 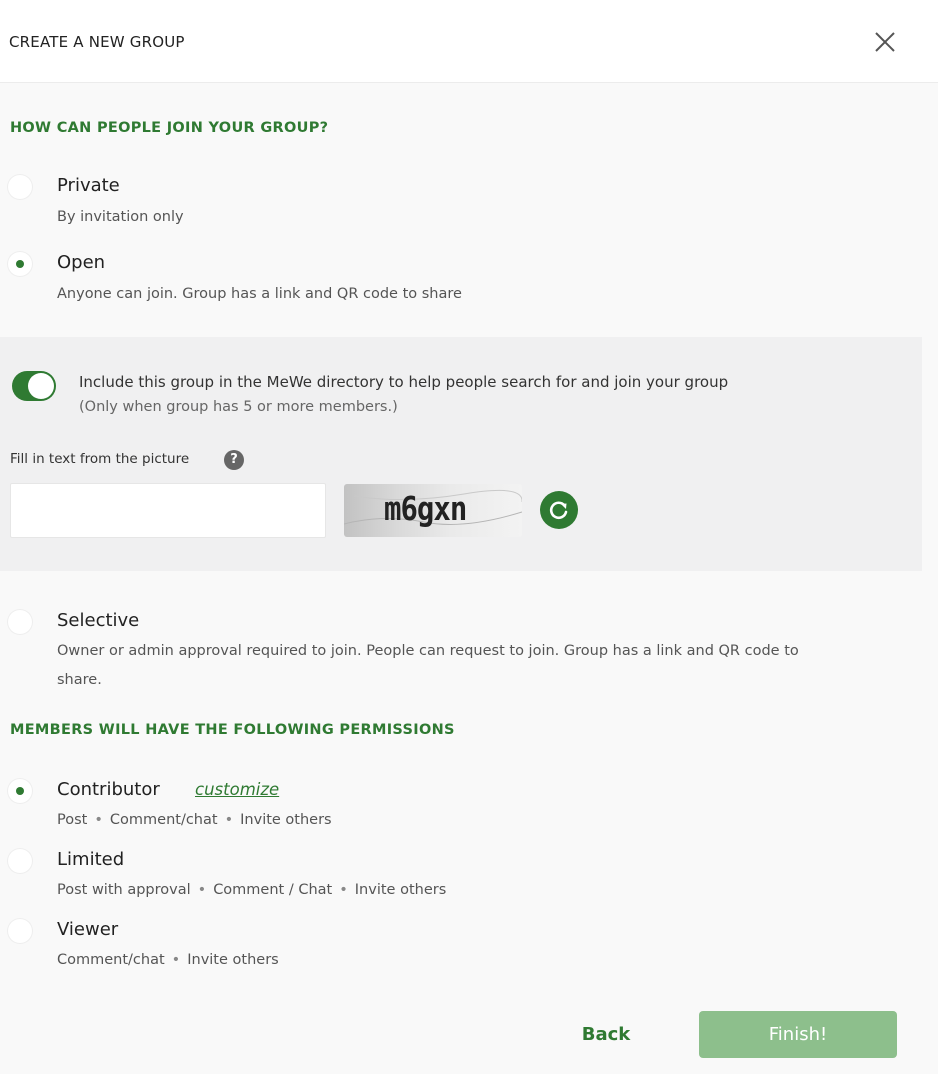 What do you see at coordinates (124, 890) in the screenshot?
I see `permission-item: Post with approval` at bounding box center [124, 890].